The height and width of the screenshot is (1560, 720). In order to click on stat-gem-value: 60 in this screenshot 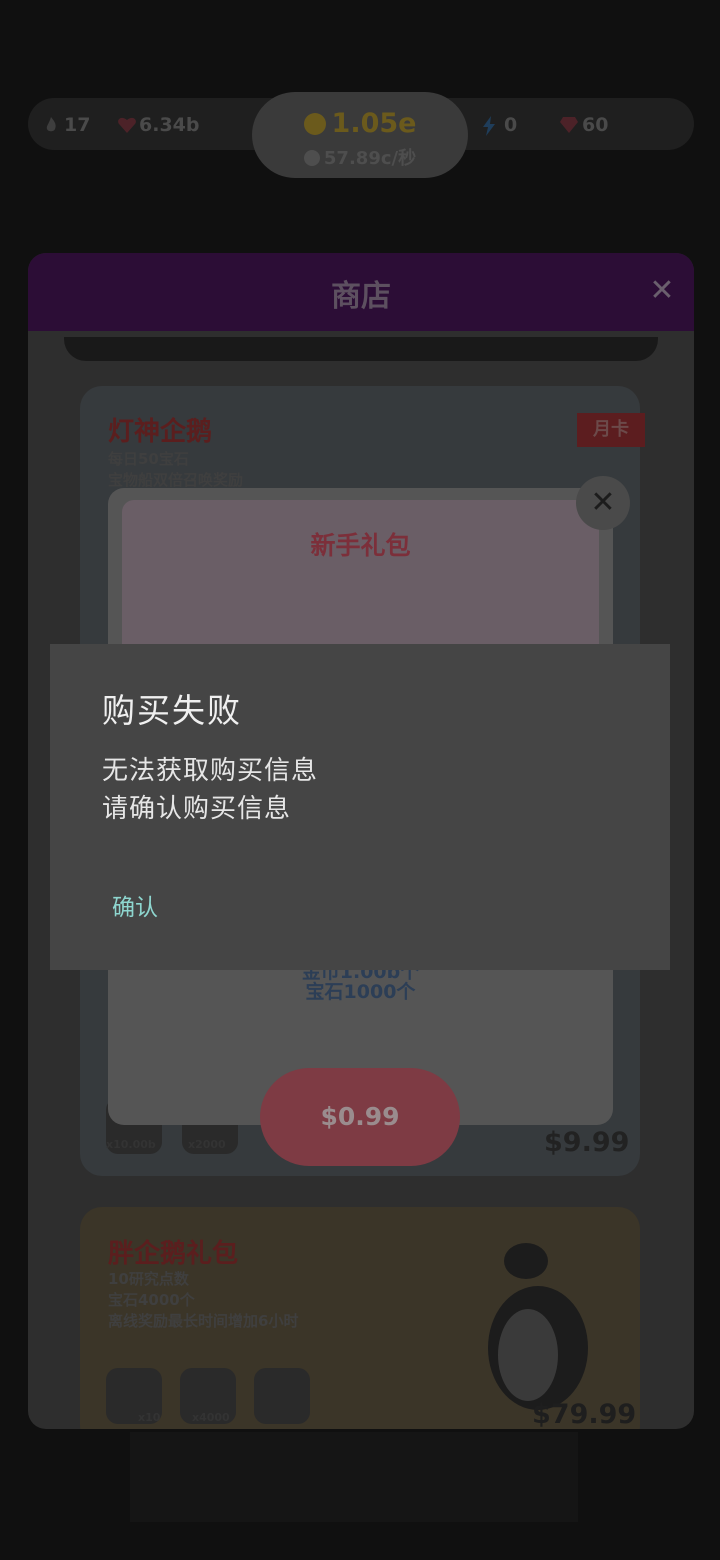, I will do `click(595, 125)`.